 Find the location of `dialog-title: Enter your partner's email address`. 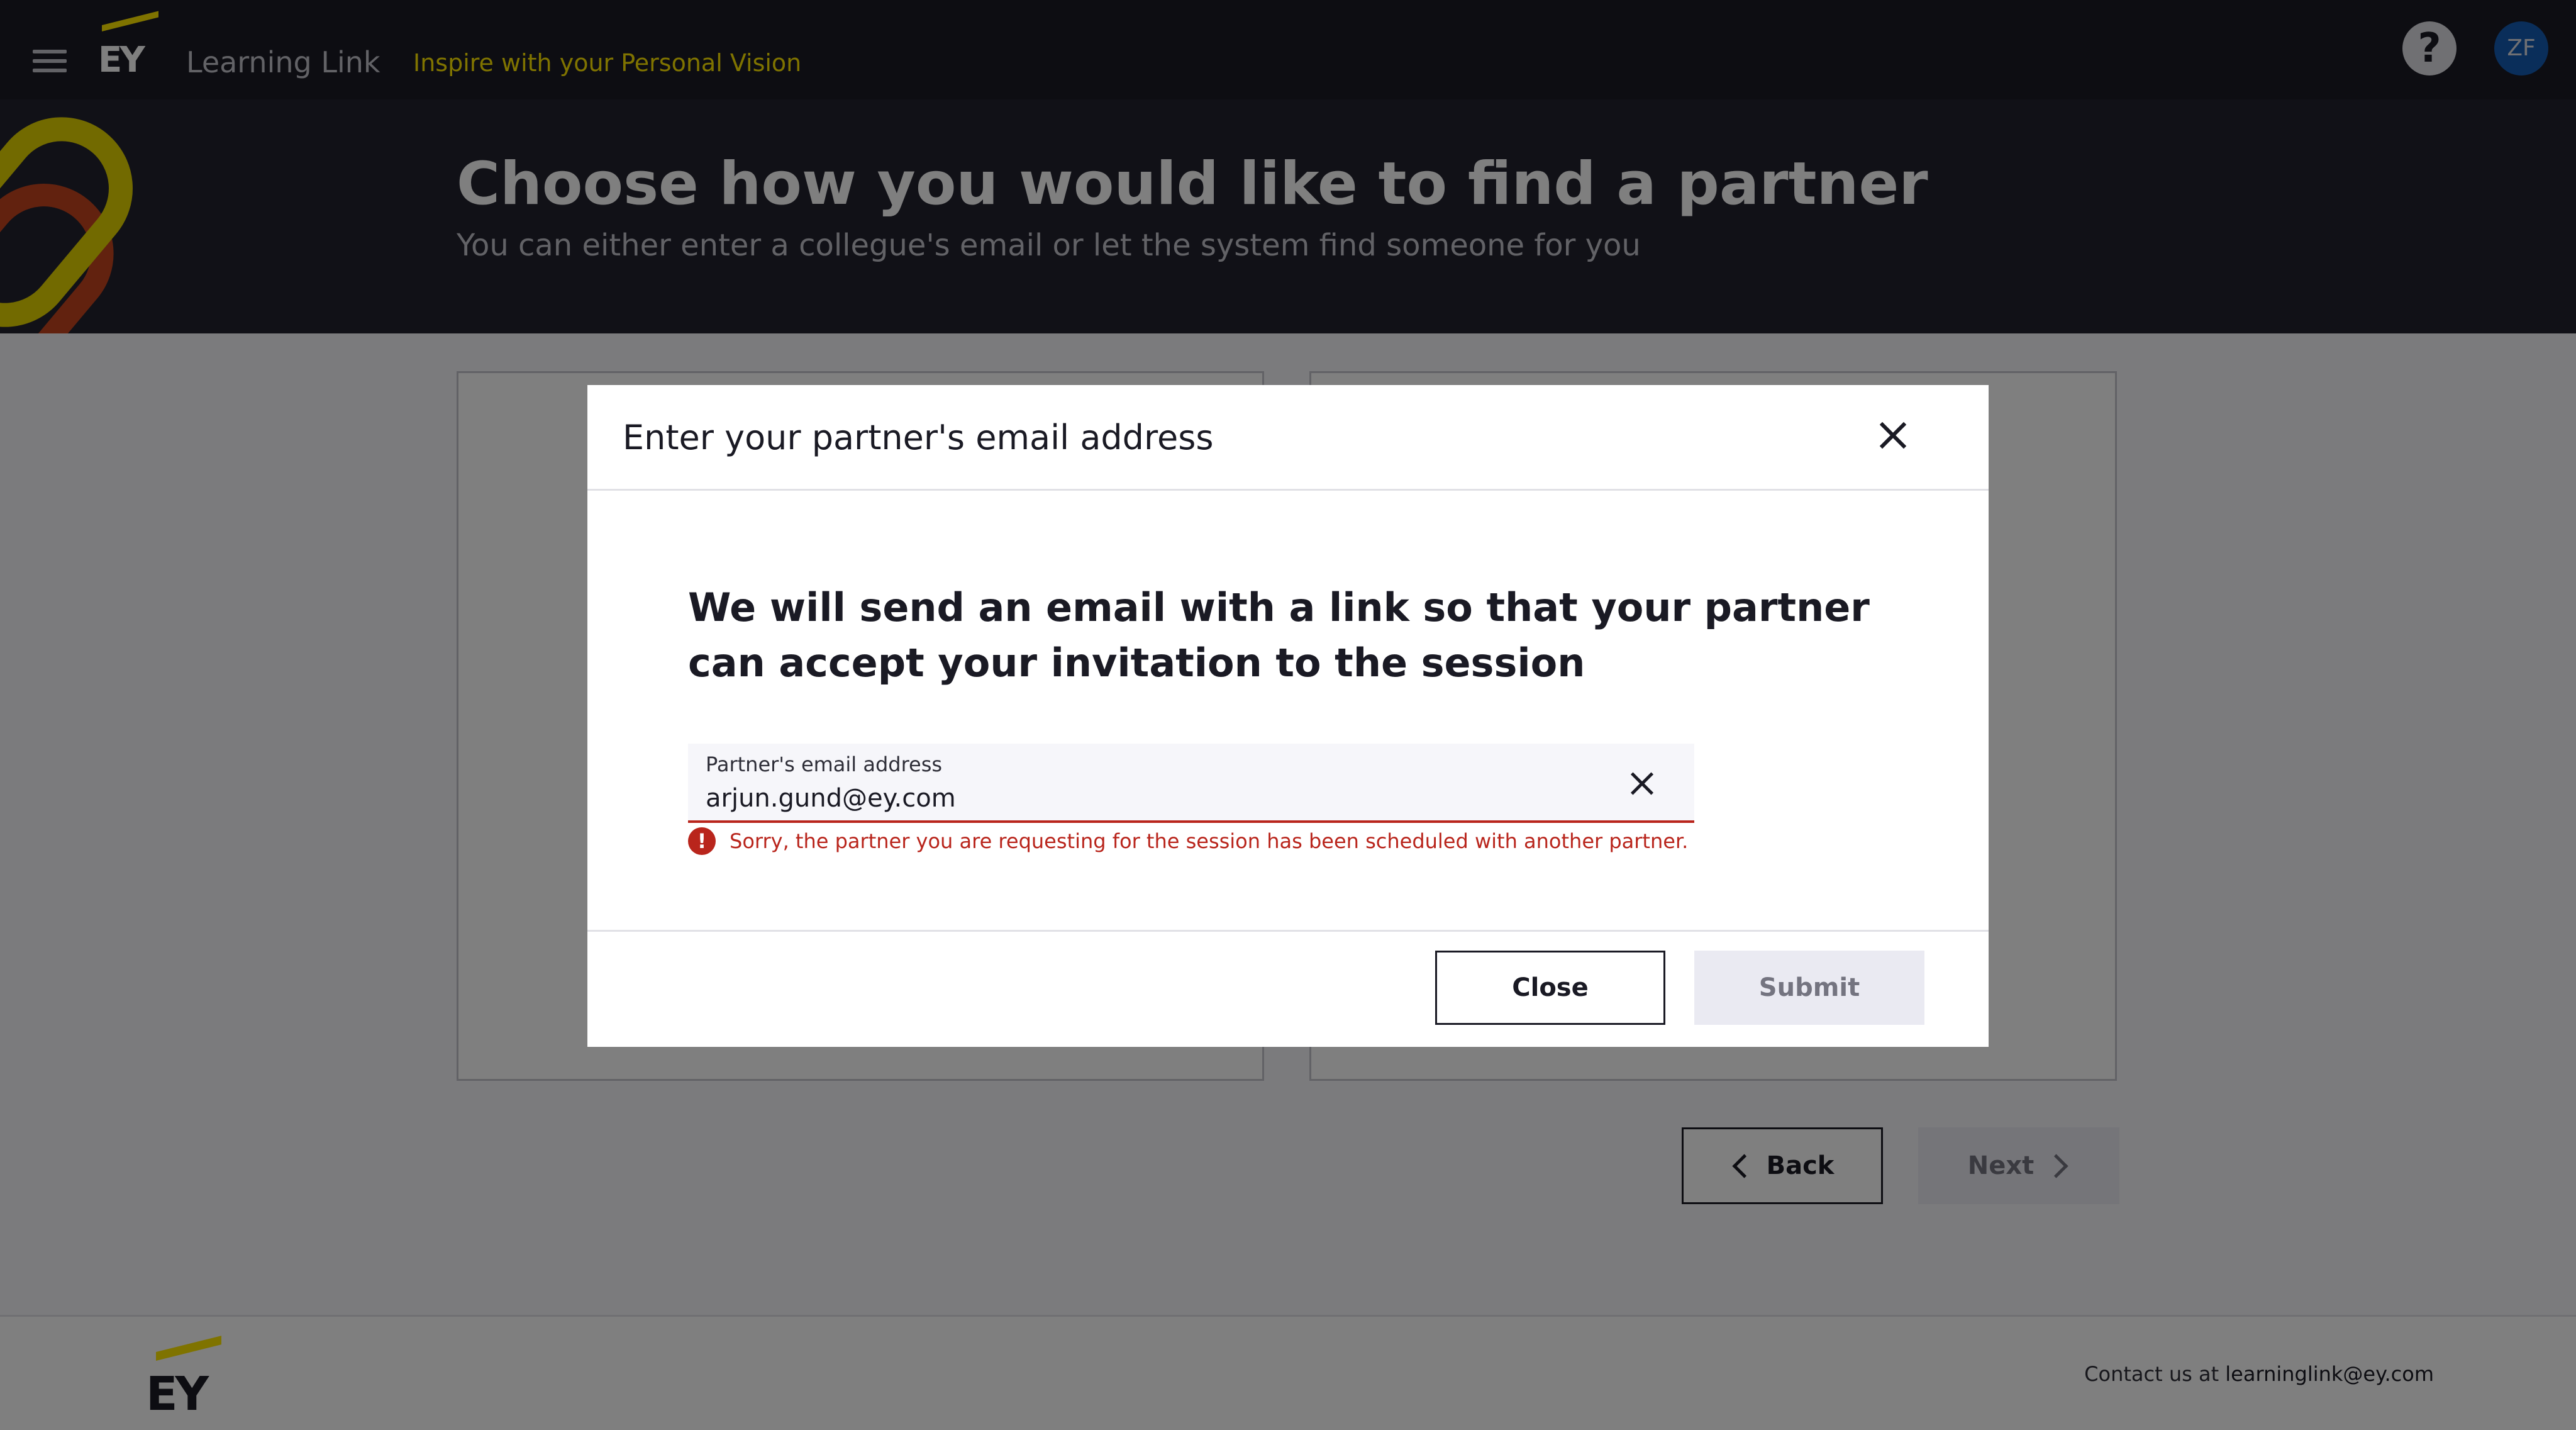

dialog-title: Enter your partner's email address is located at coordinates (918, 437).